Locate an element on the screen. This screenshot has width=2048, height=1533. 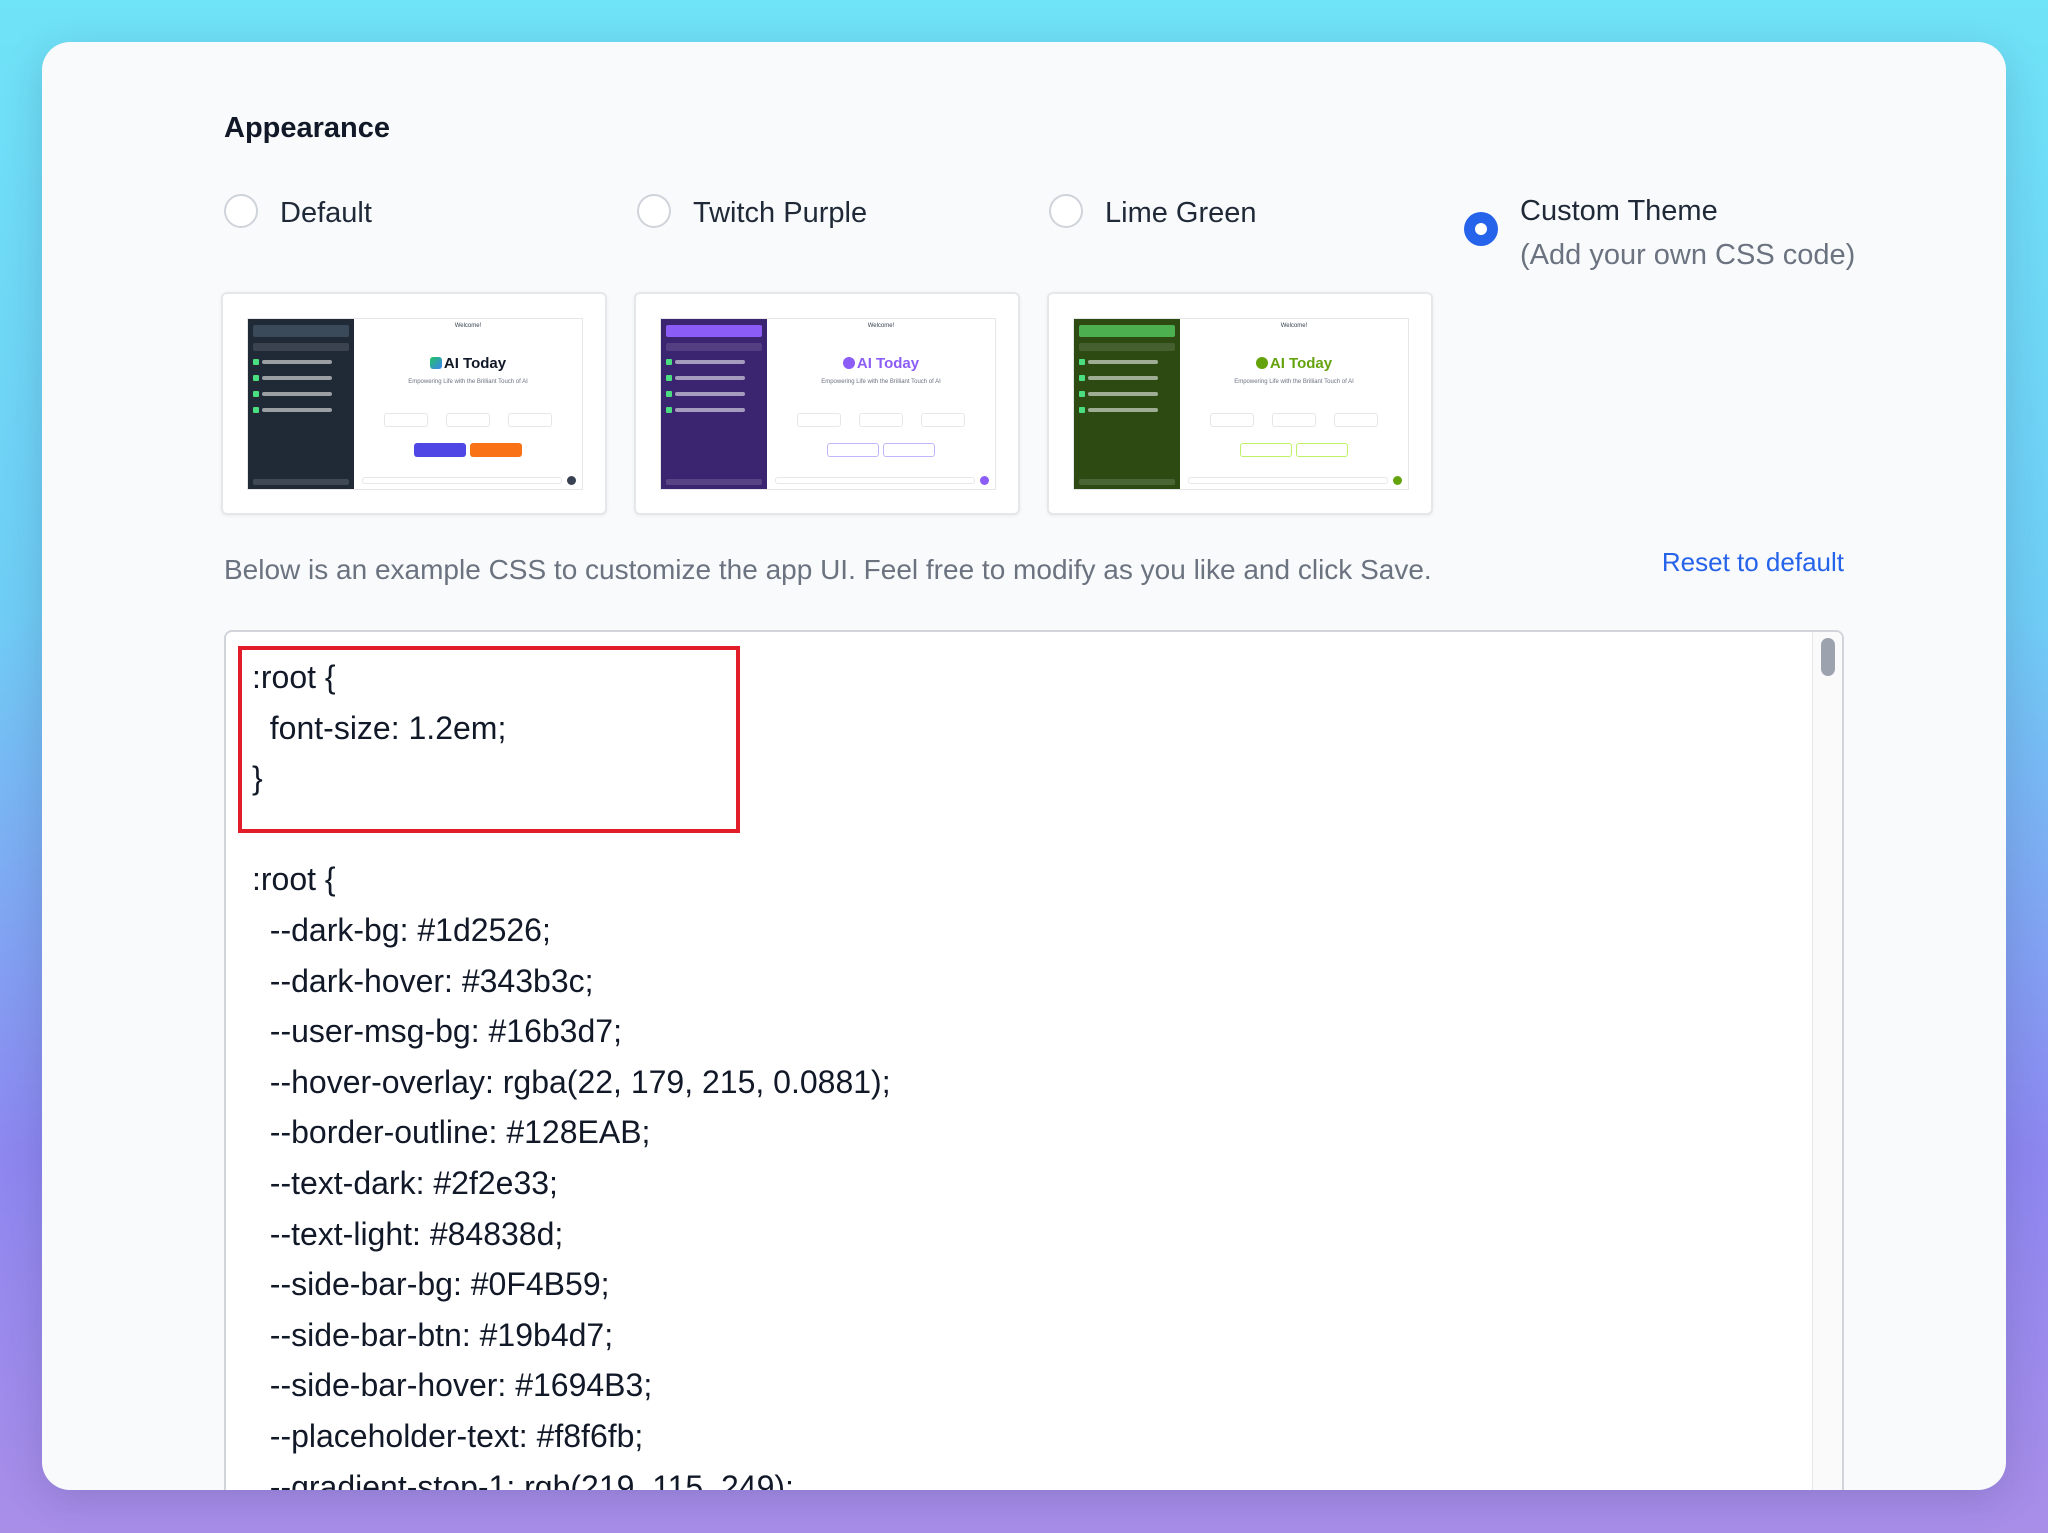
theme-option-default: Default is located at coordinates (298, 213).